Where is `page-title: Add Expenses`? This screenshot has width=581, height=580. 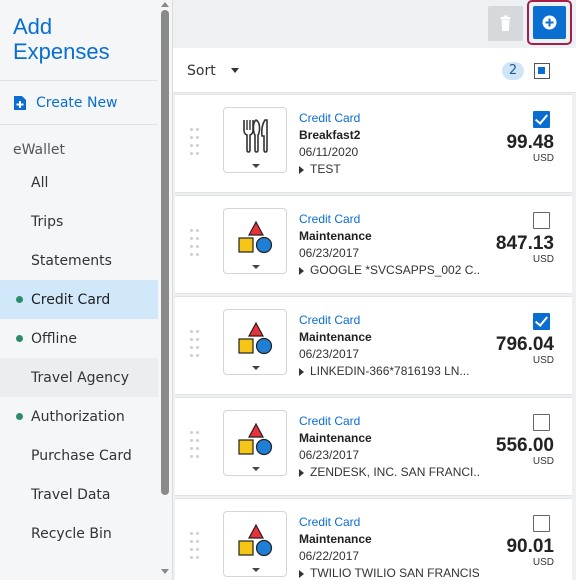 page-title: Add Expenses is located at coordinates (61, 39).